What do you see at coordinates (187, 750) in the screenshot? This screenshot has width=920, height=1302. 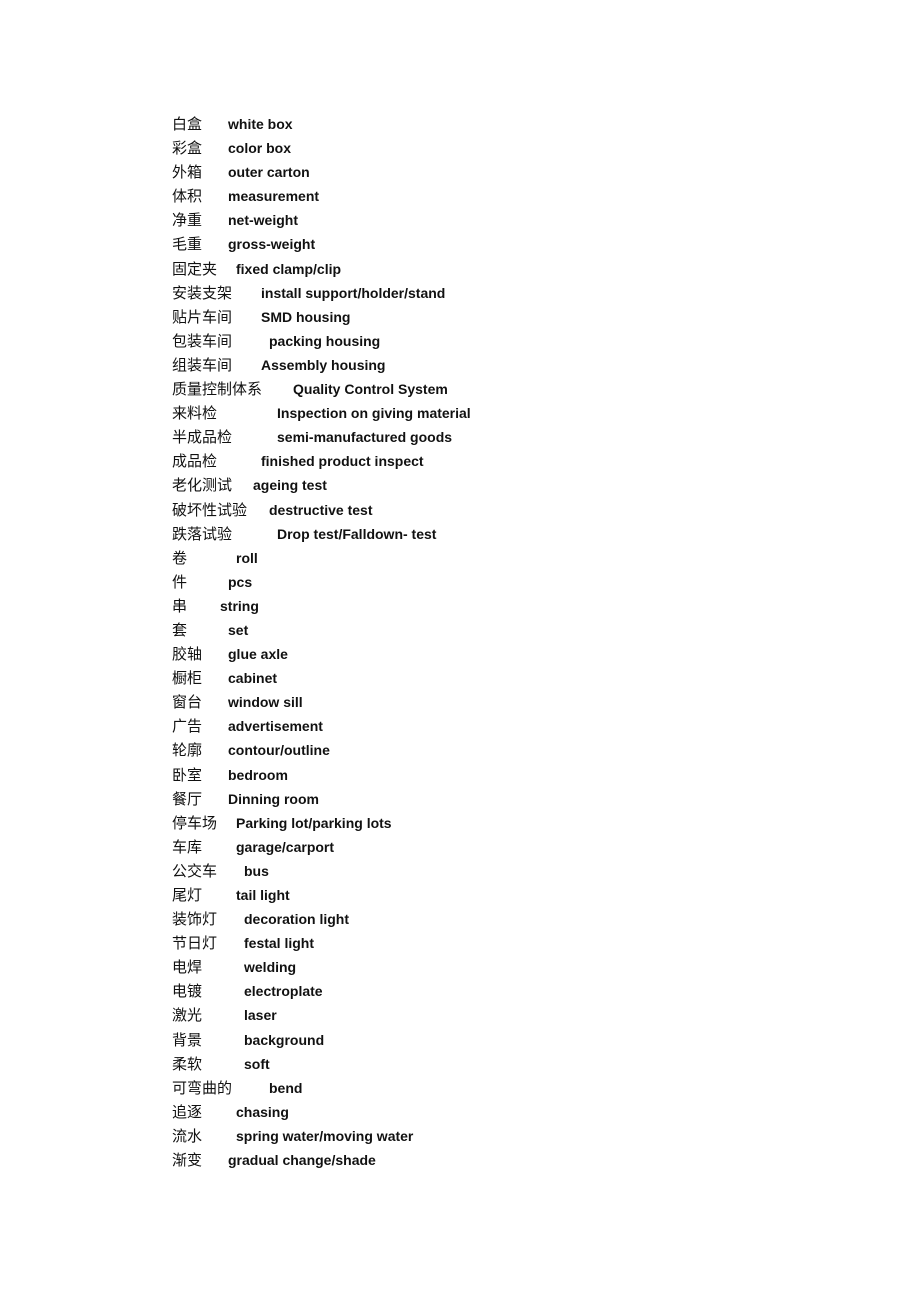 I see `chinese-term: 轮廓` at bounding box center [187, 750].